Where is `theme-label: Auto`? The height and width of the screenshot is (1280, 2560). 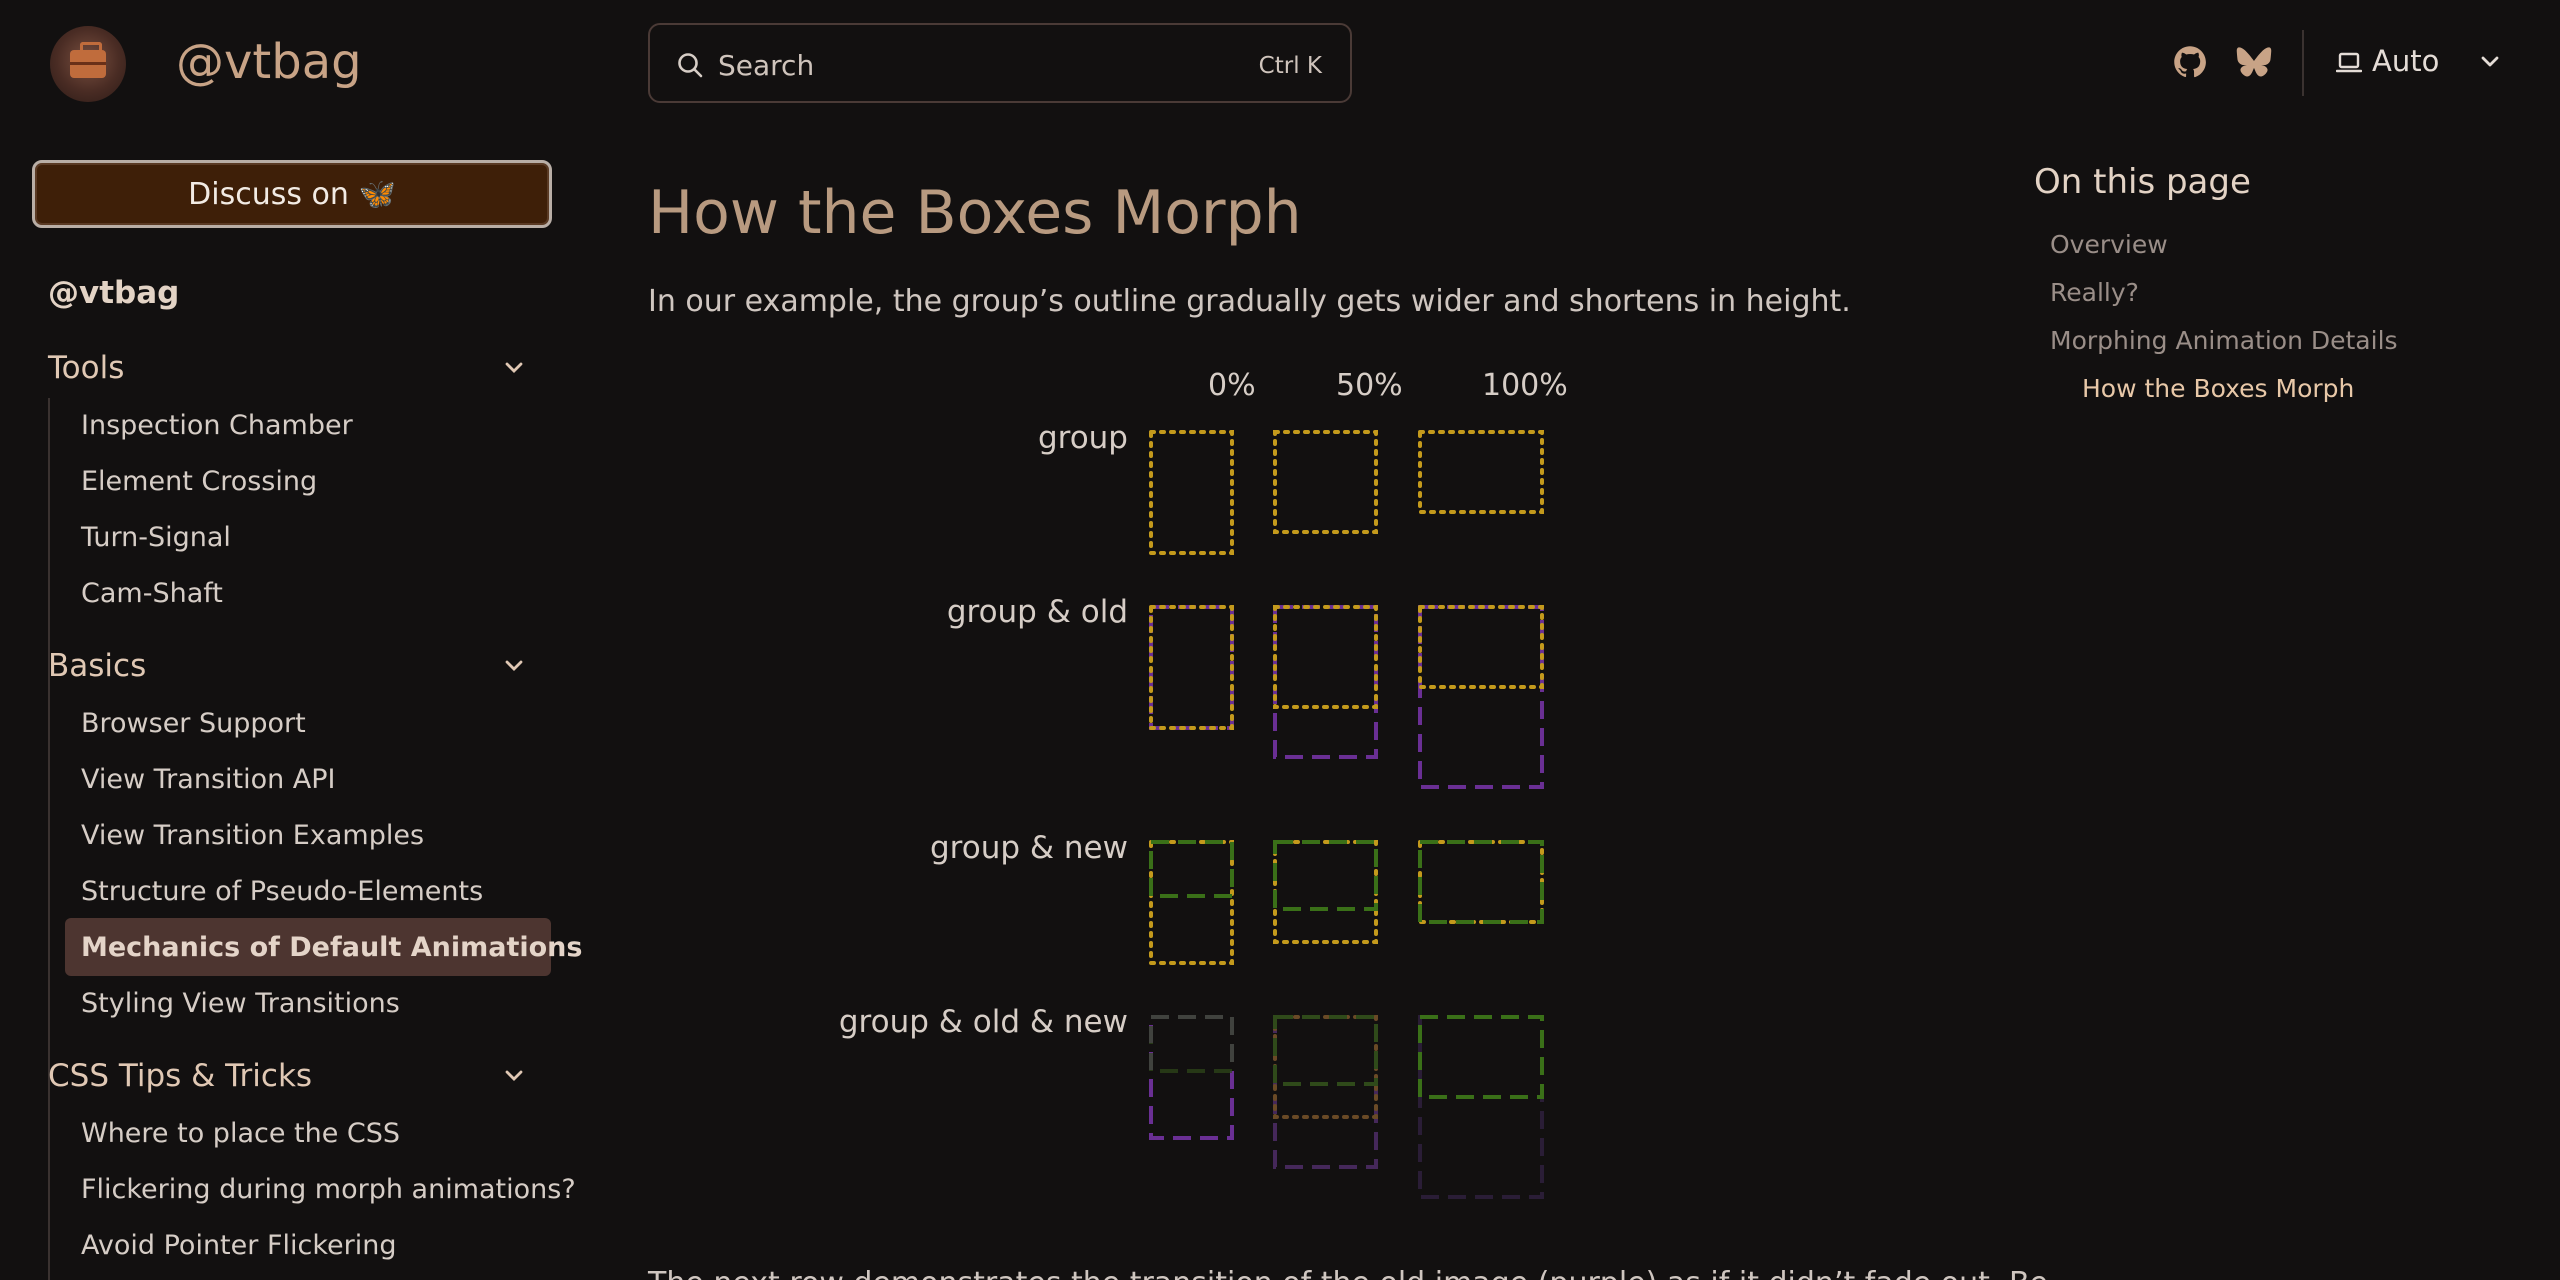 theme-label: Auto is located at coordinates (2406, 61).